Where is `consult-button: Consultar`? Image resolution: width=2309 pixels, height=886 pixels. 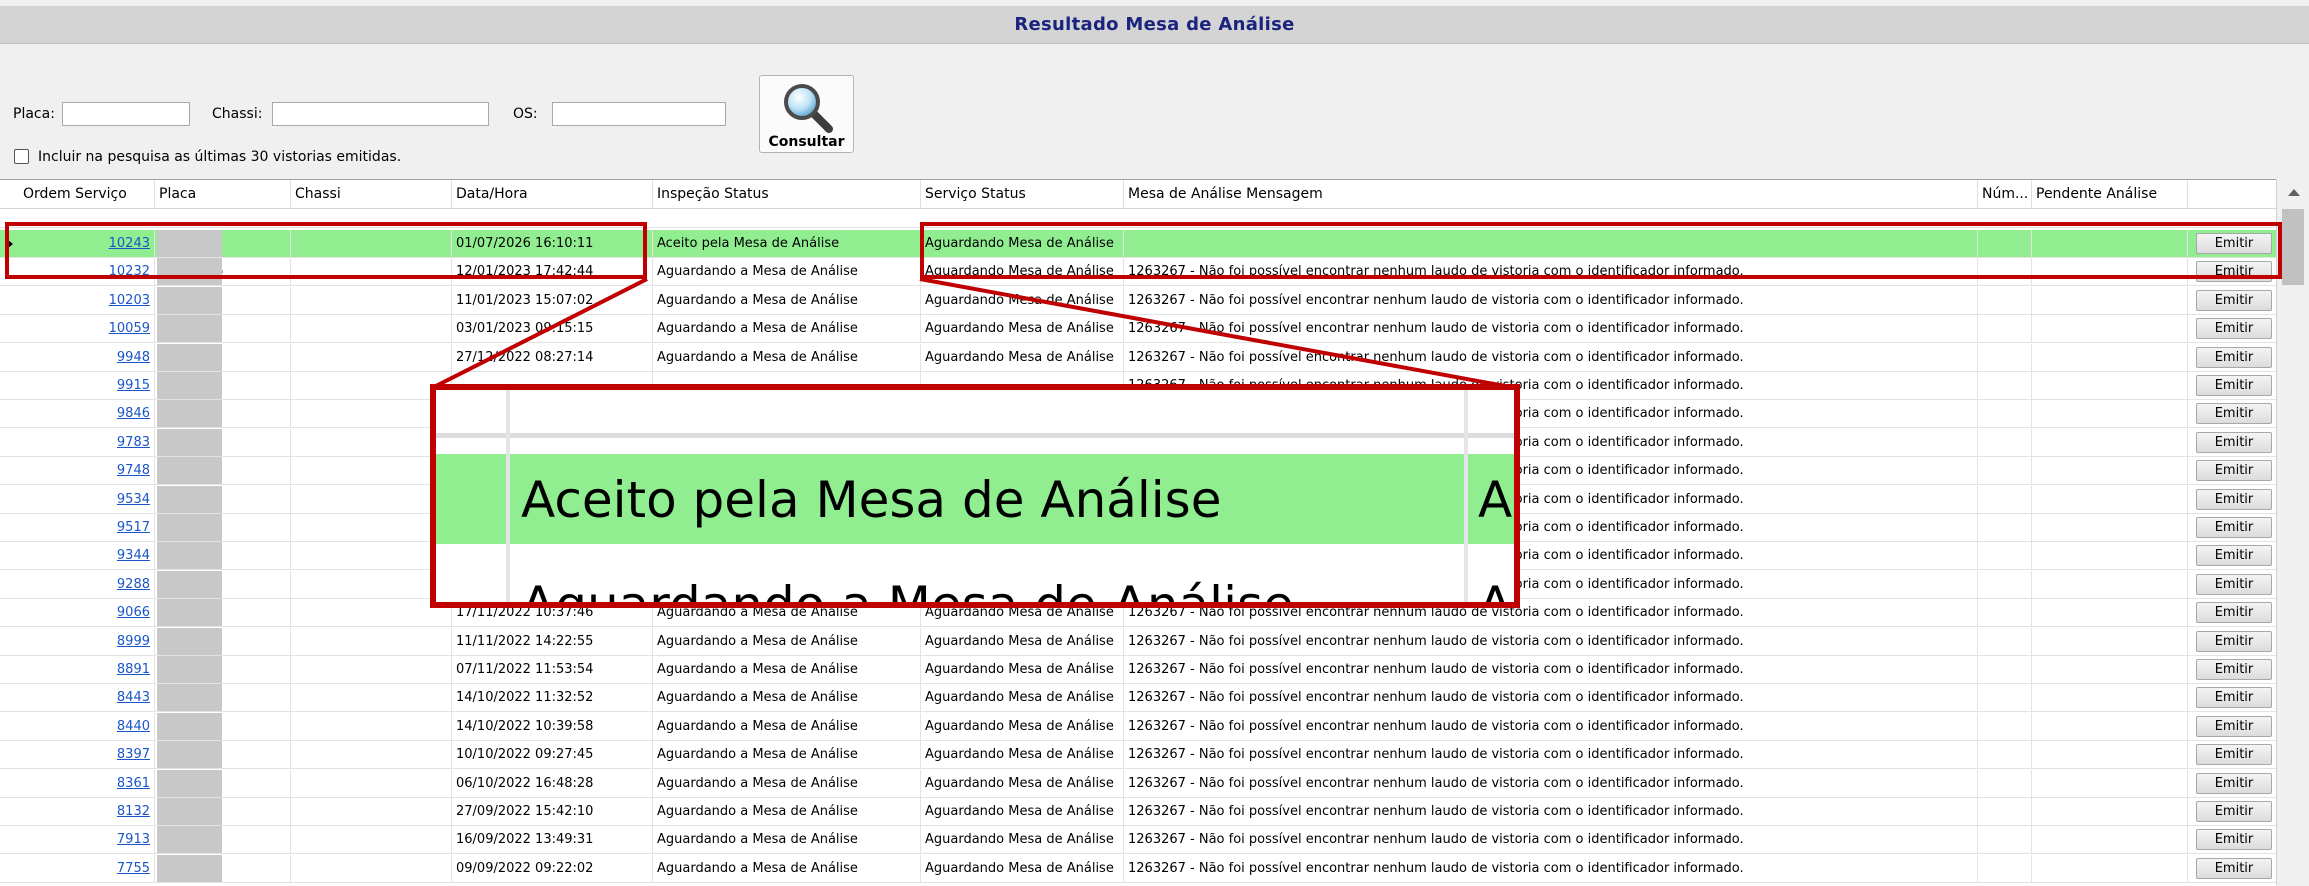 consult-button: Consultar is located at coordinates (806, 114).